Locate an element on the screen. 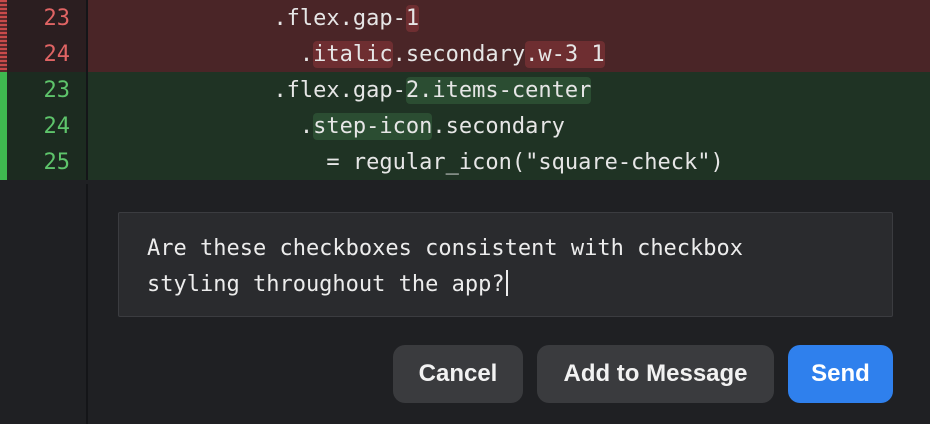  line-gutter: 25 is located at coordinates (44, 162).